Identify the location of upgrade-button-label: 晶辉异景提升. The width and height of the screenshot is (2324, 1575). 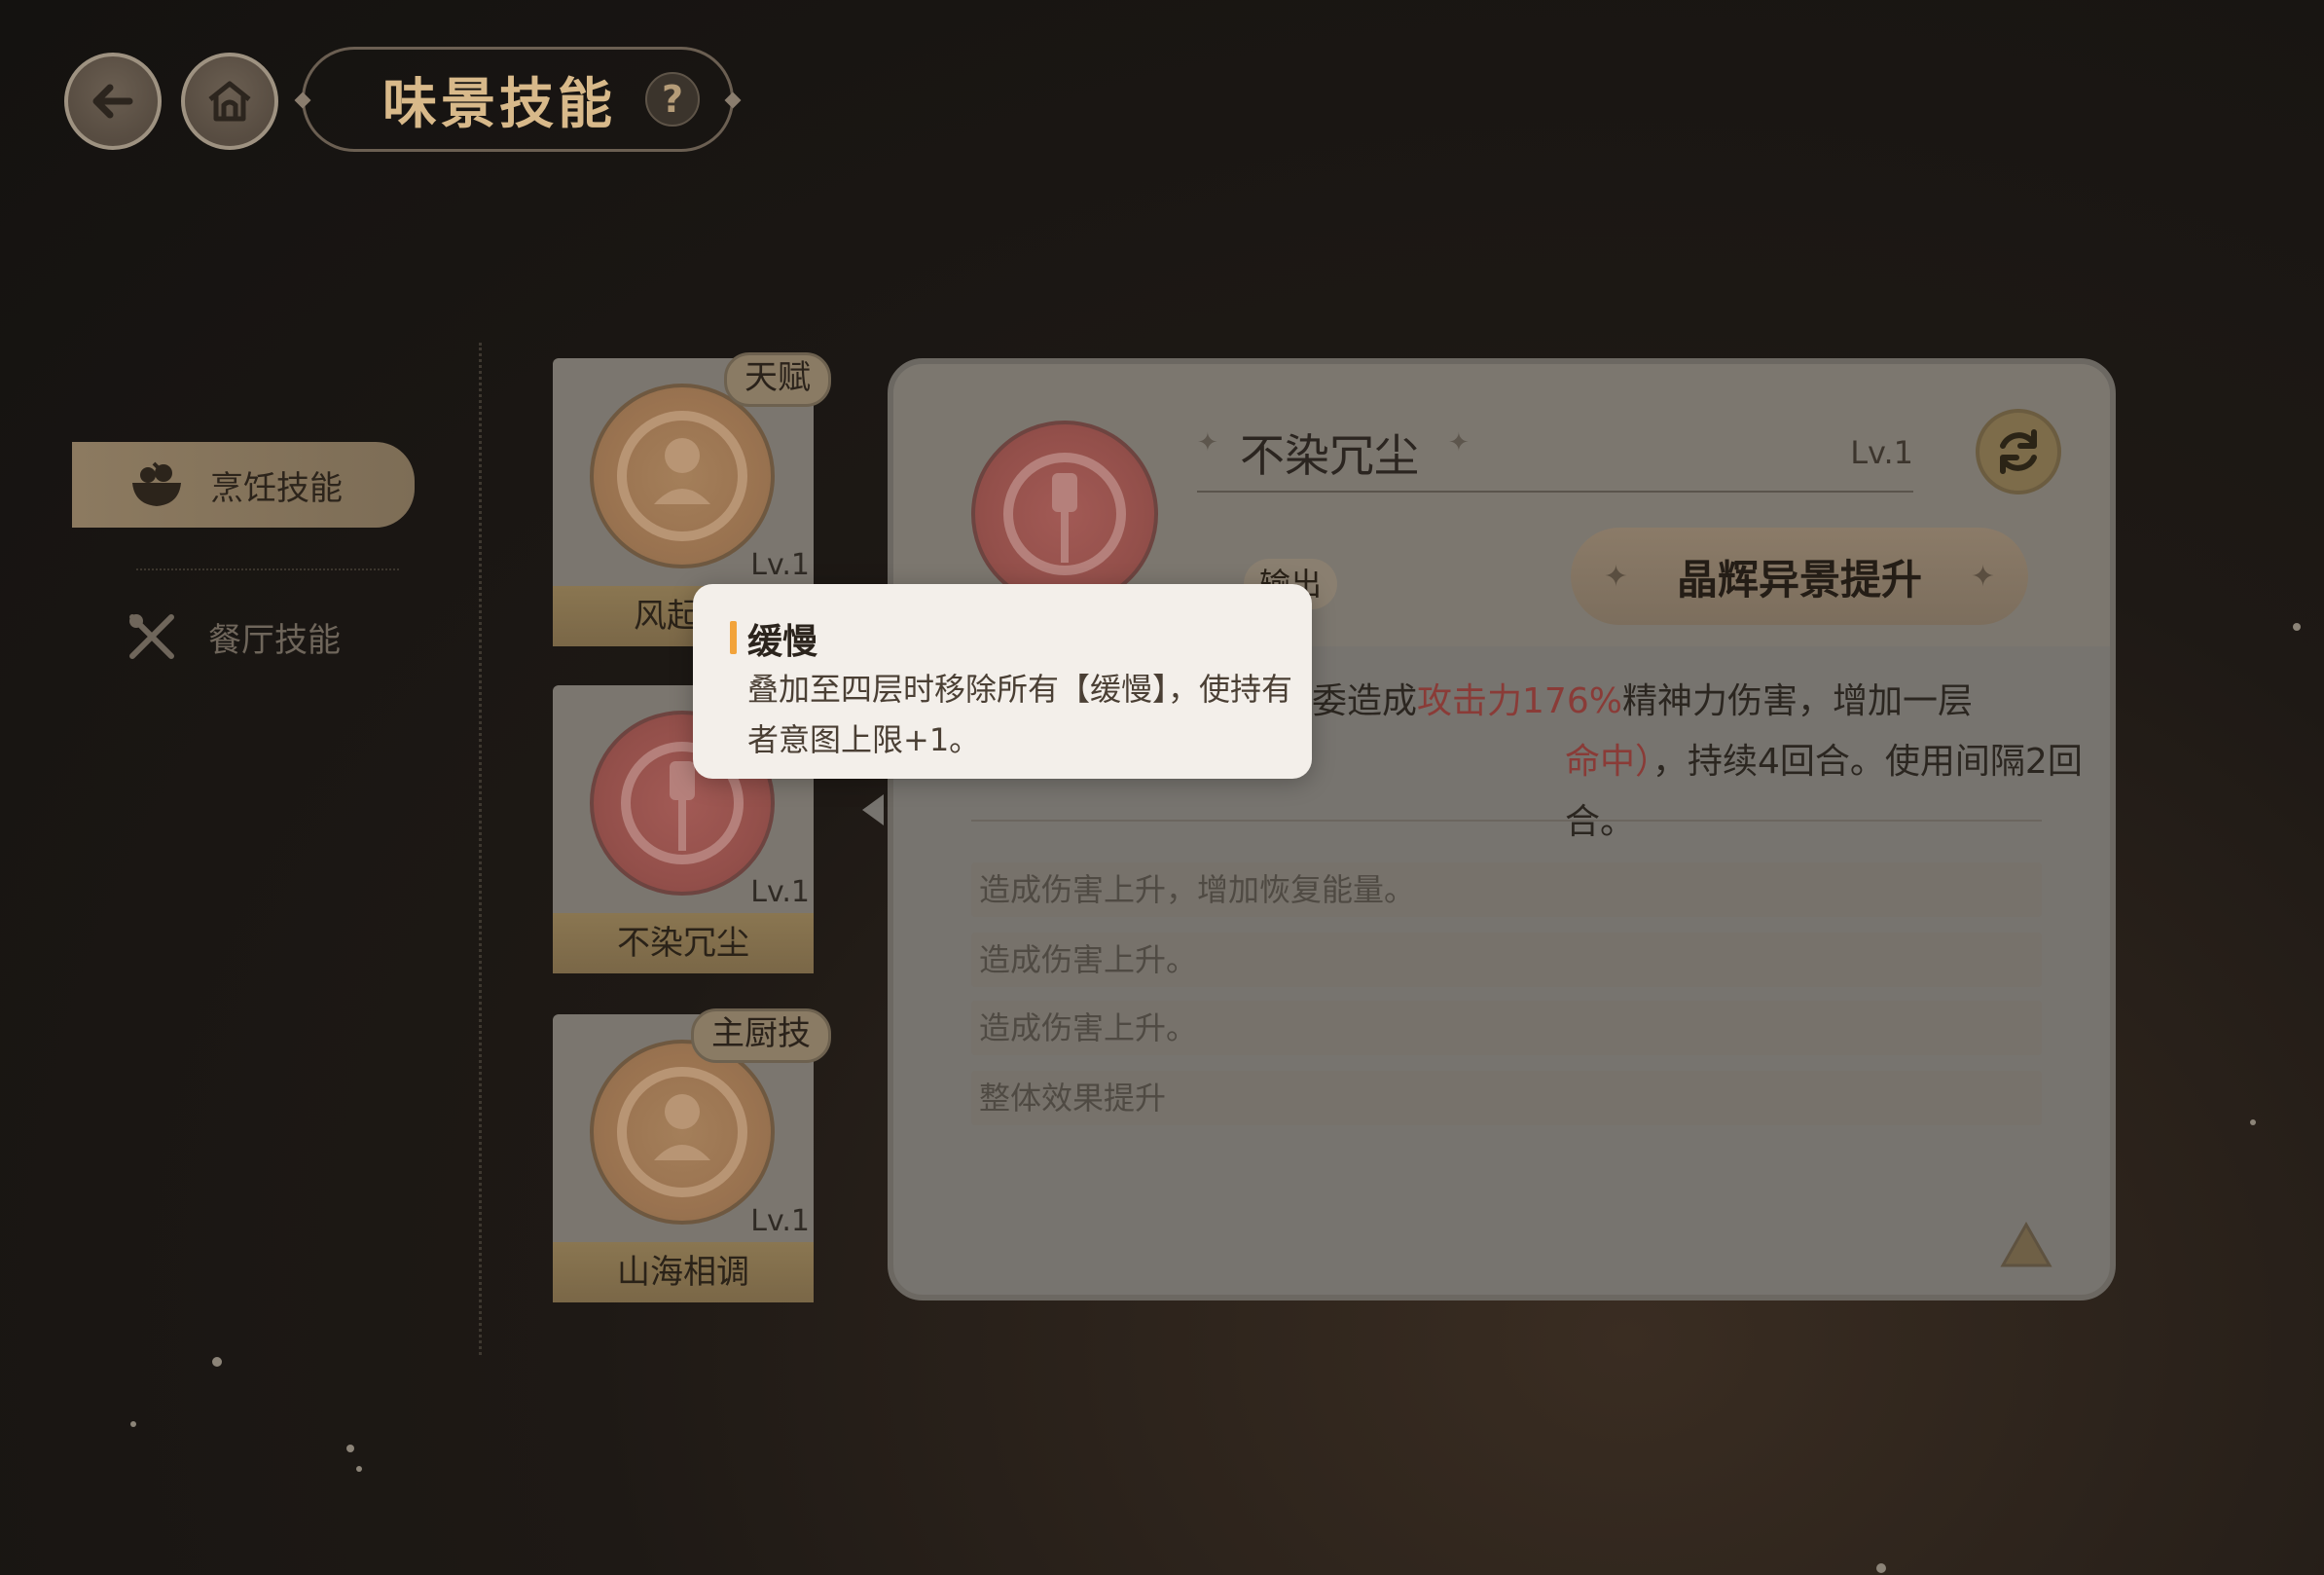
(1799, 579).